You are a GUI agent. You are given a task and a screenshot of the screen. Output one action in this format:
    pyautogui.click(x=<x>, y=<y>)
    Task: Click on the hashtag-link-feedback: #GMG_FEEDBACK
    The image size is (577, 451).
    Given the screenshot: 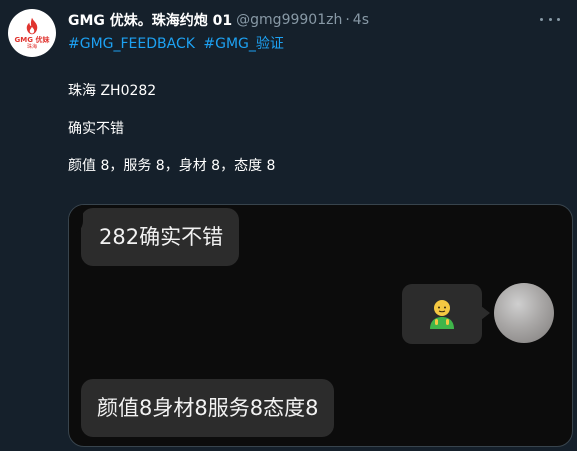 What is the action you would take?
    pyautogui.click(x=131, y=44)
    